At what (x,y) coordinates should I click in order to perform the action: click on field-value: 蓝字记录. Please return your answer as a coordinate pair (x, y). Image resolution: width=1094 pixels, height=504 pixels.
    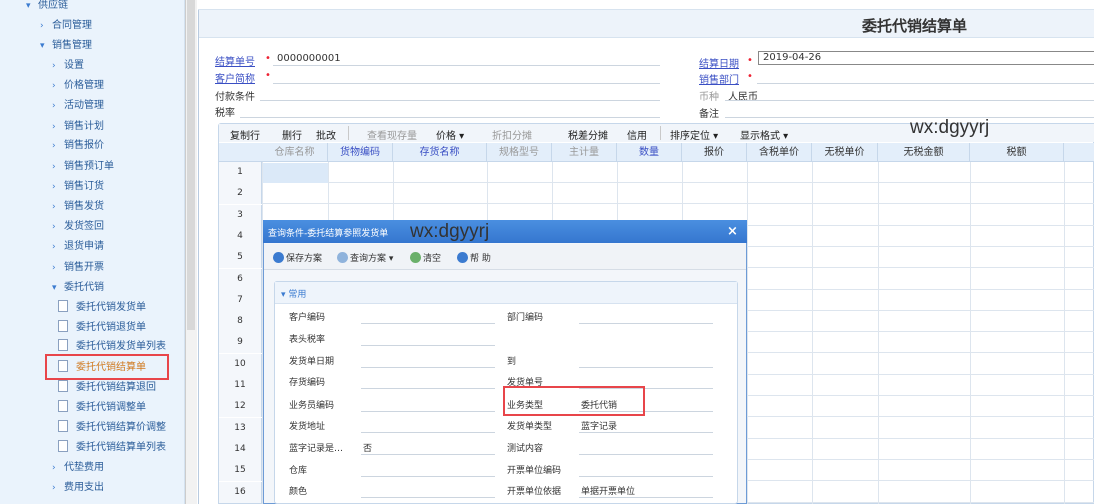
    Looking at the image, I should click on (599, 425).